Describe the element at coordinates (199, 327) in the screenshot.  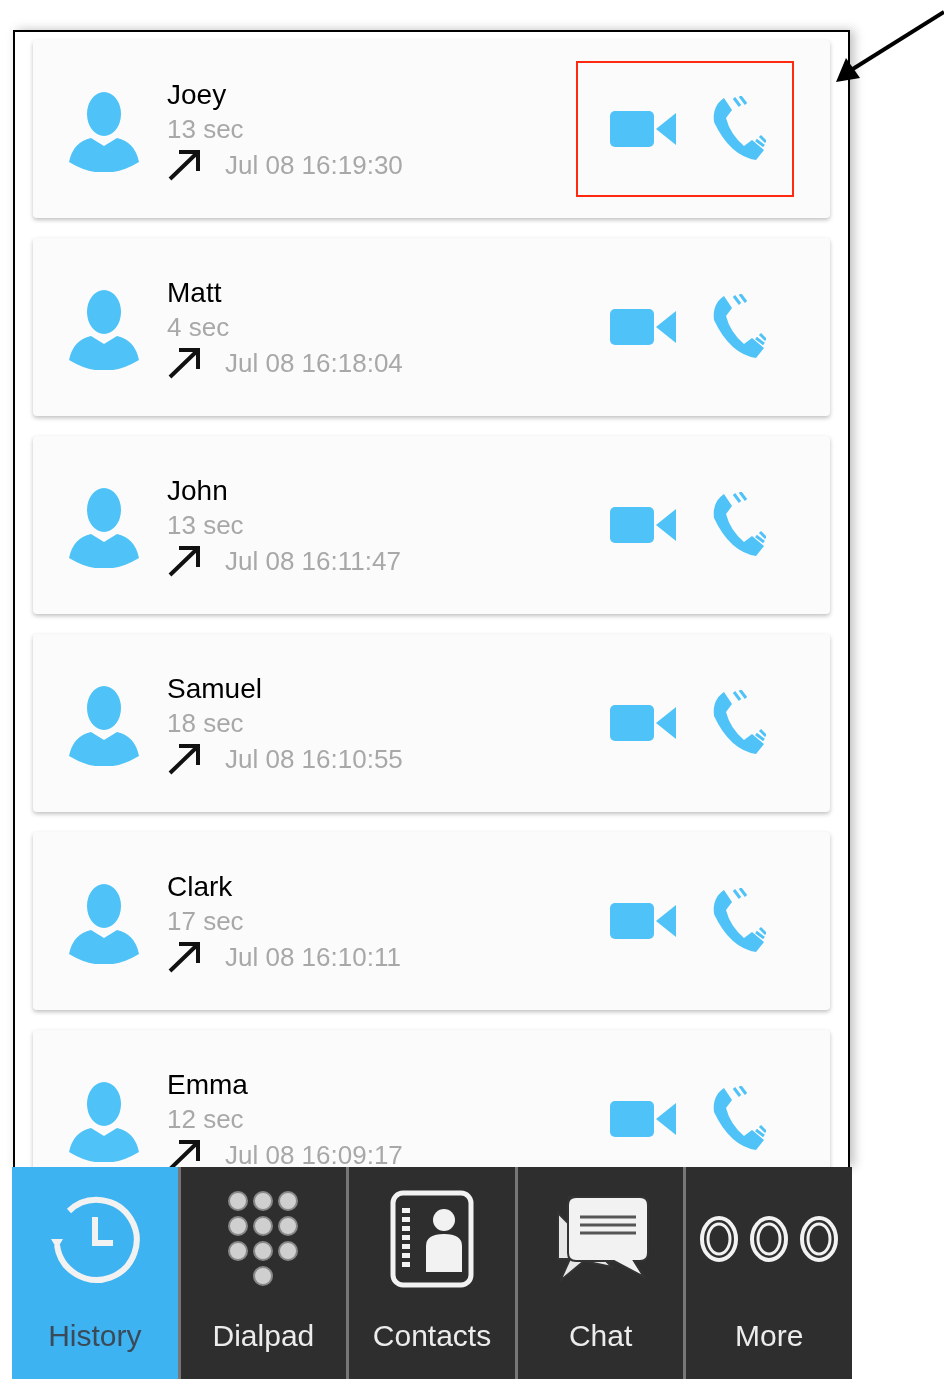
I see `call-duration: 4 sec` at that location.